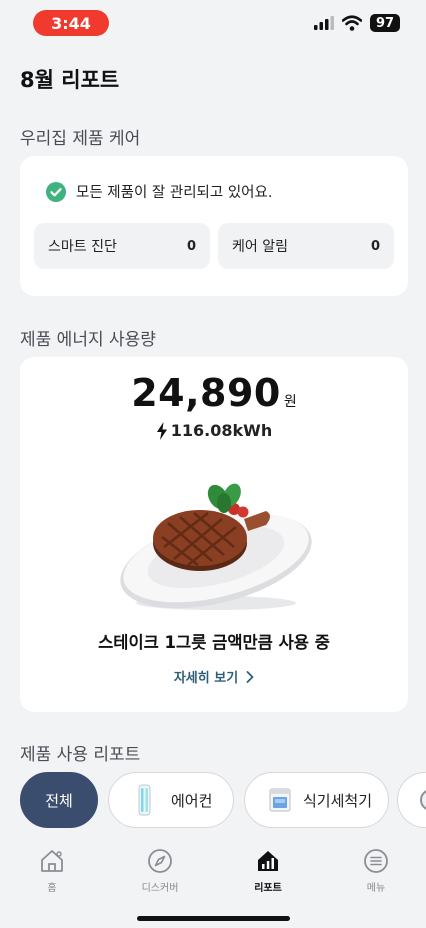 The width and height of the screenshot is (426, 928). Describe the element at coordinates (338, 800) in the screenshot. I see `chip-dishwasher-label: 식기세척기` at that location.